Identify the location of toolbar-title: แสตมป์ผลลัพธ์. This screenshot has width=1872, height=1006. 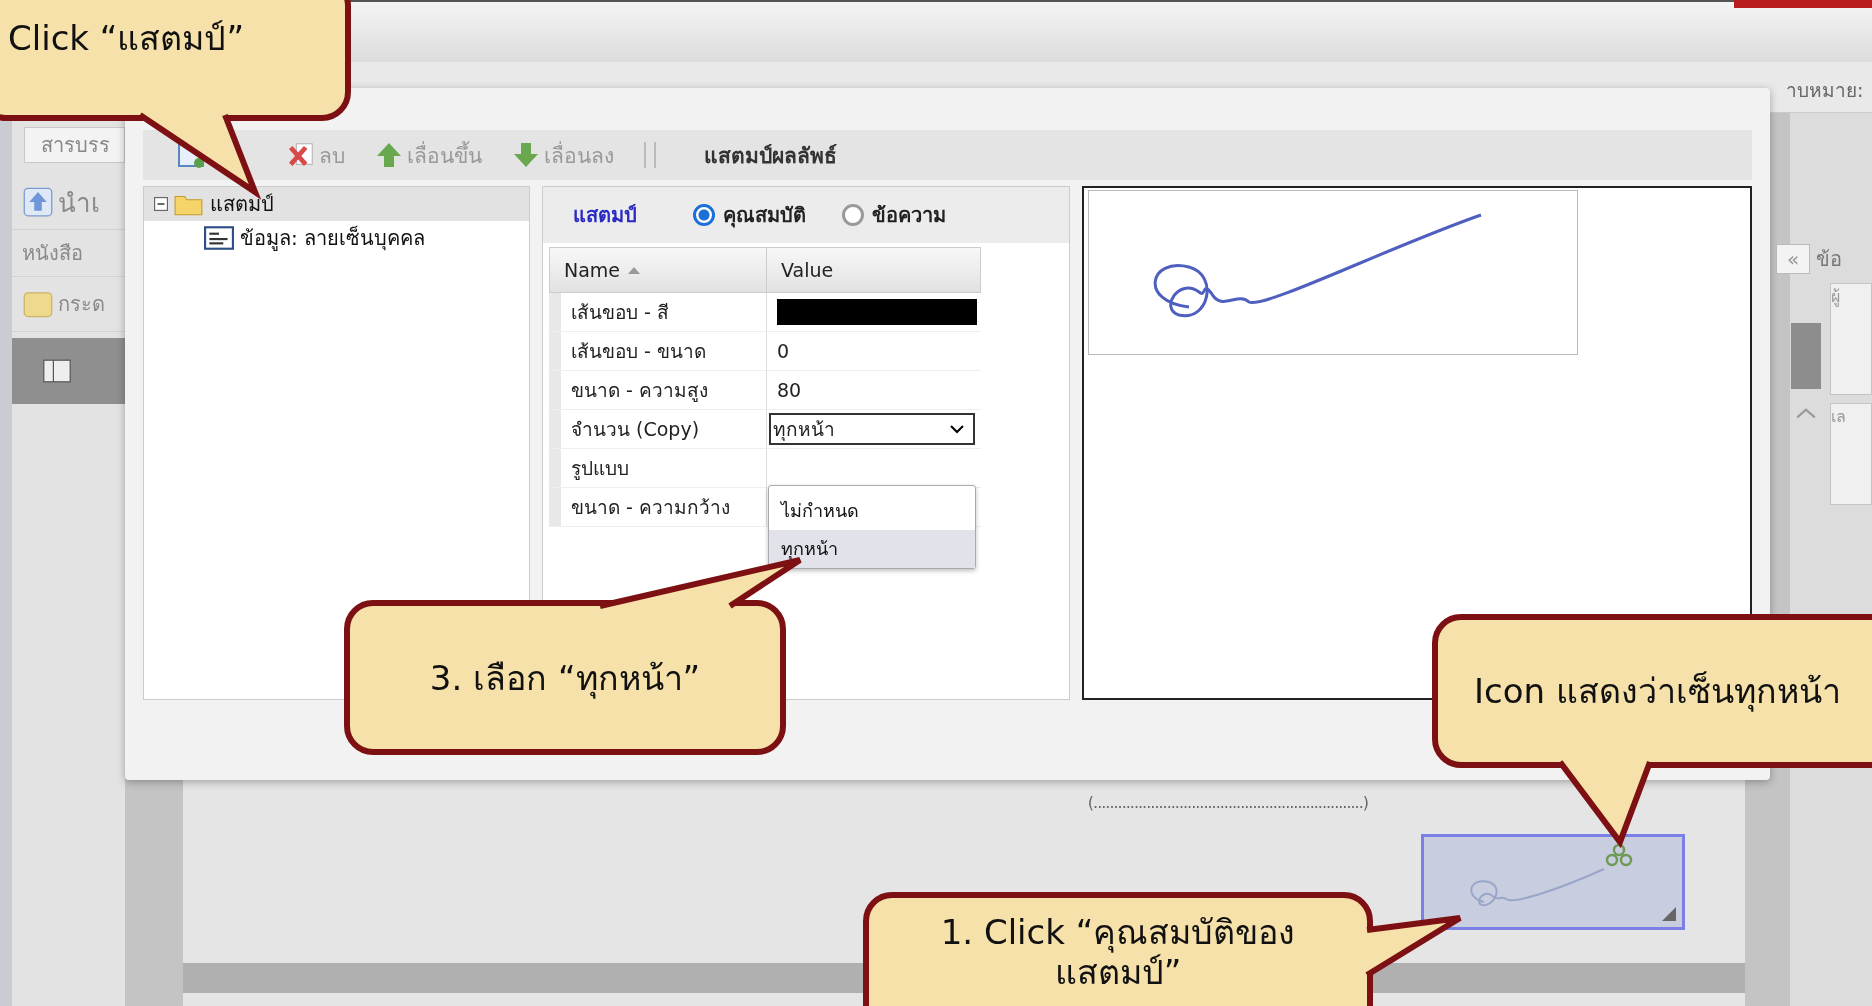
(770, 156).